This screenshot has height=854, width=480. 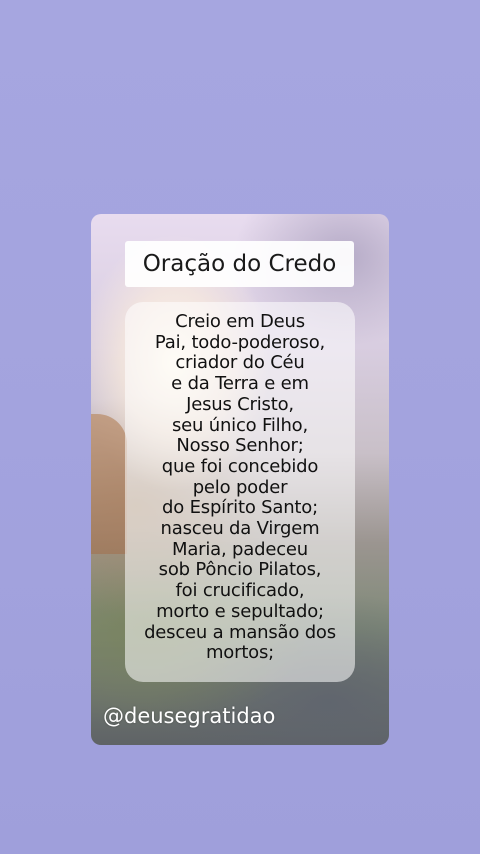 What do you see at coordinates (240, 653) in the screenshot?
I see `prayer-line: mortos;` at bounding box center [240, 653].